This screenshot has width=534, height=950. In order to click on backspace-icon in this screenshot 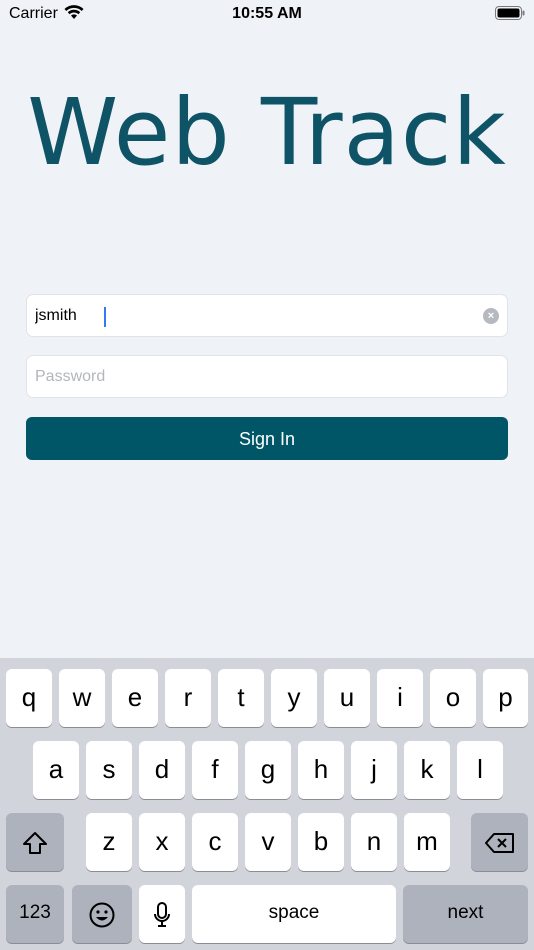, I will do `click(499, 843)`.